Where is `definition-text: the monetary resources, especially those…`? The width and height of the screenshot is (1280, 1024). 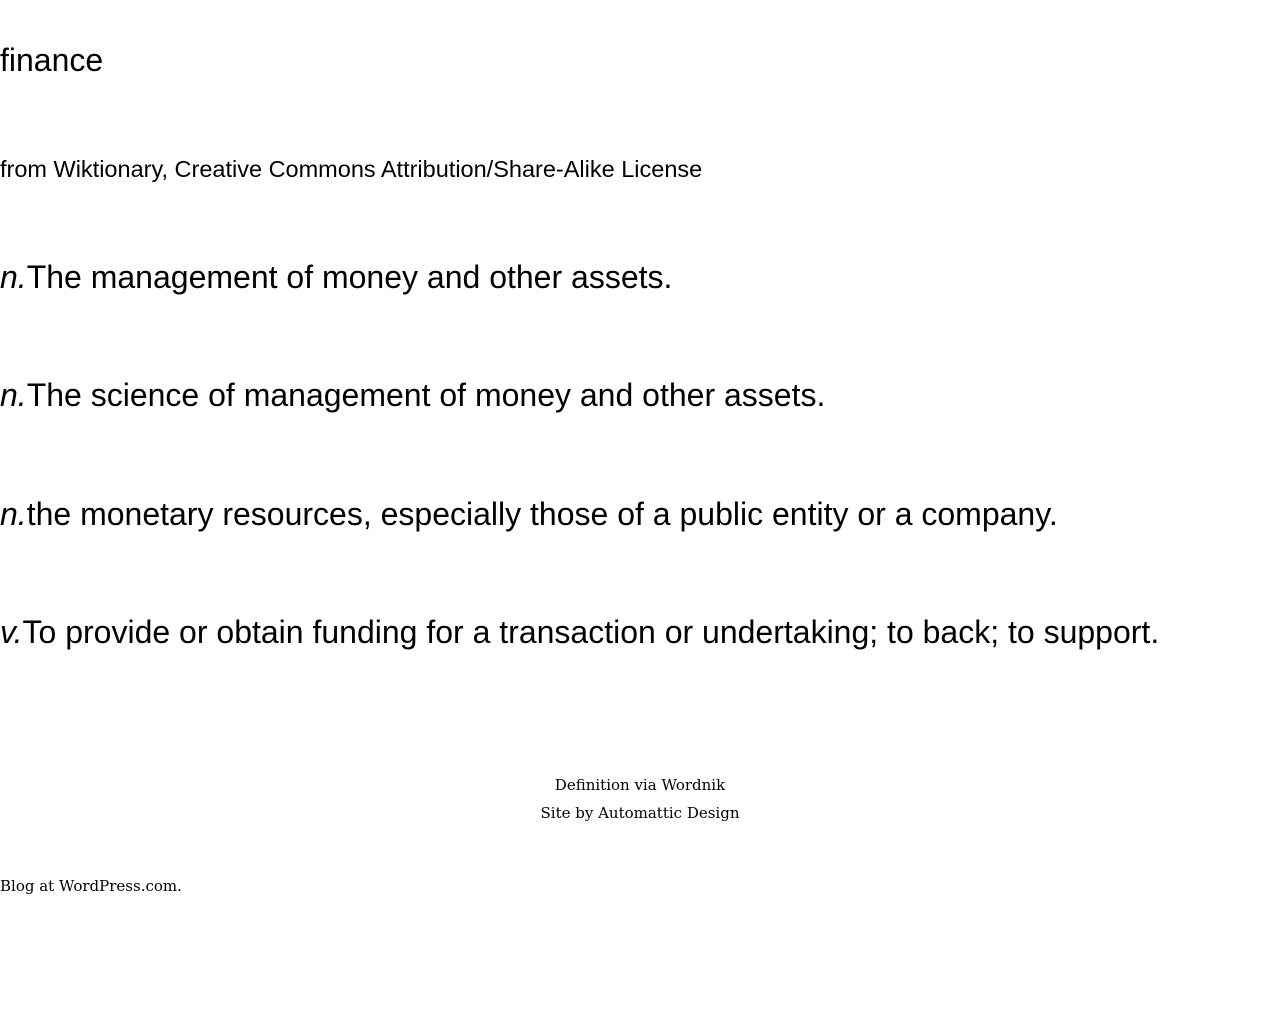
definition-text: the monetary resources, especially those… is located at coordinates (542, 514).